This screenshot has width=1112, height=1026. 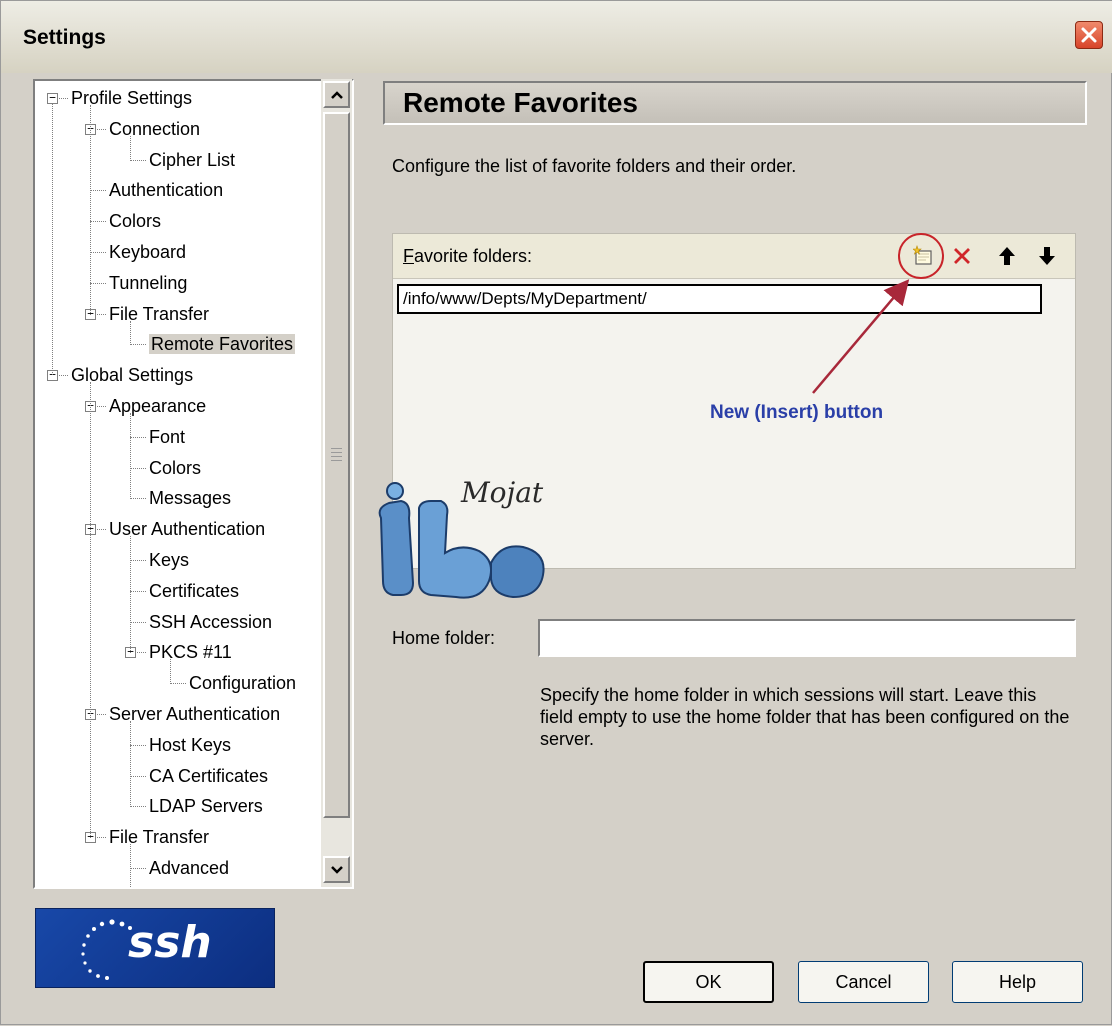 I want to click on tree-item: Keys, so click(x=169, y=560).